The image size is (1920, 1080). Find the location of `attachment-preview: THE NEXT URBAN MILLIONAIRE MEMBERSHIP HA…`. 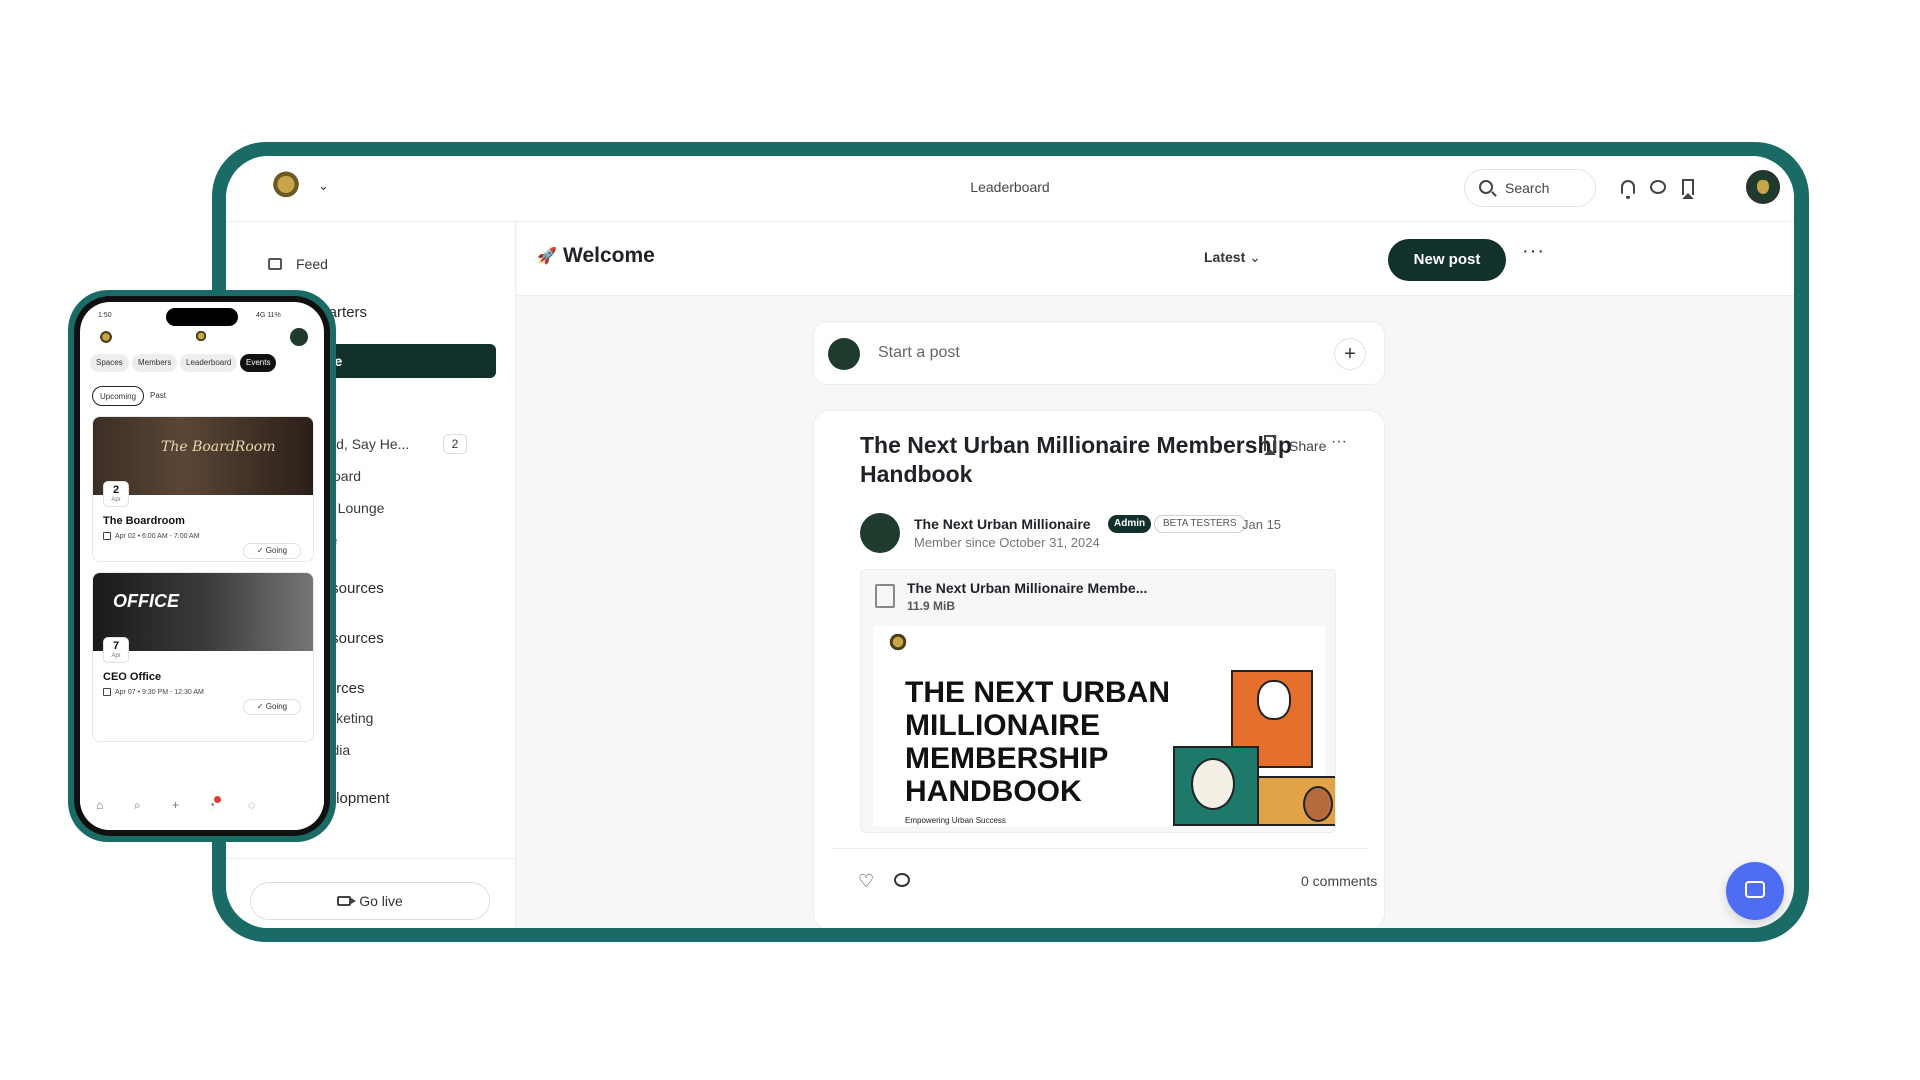

attachment-preview: THE NEXT URBAN MILLIONAIRE MEMBERSHIP HA… is located at coordinates (1104, 726).